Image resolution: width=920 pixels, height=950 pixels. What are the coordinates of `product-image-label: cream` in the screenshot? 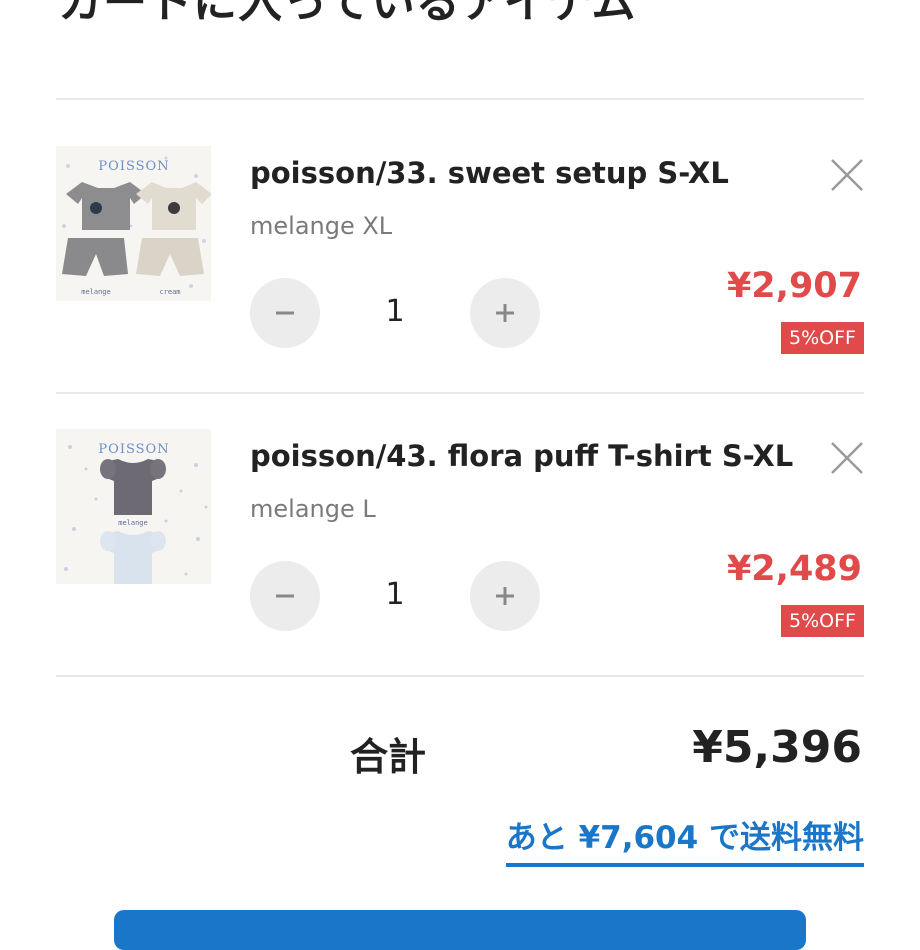 It's located at (169, 292).